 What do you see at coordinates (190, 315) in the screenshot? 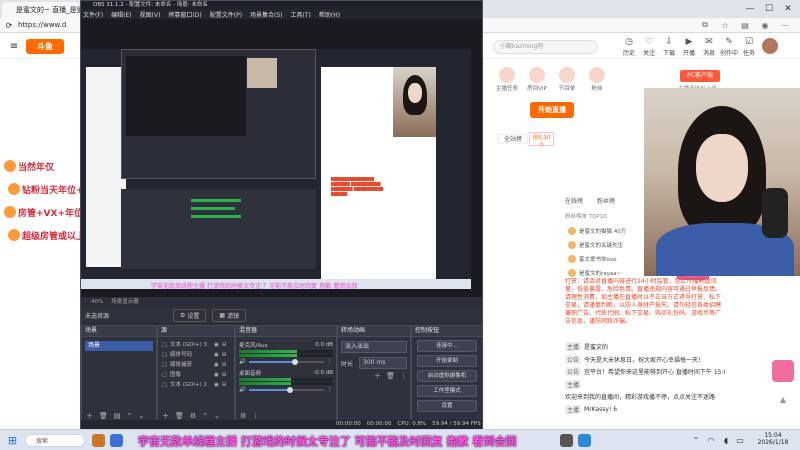
I see `properties-button: ⚙ 设置` at bounding box center [190, 315].